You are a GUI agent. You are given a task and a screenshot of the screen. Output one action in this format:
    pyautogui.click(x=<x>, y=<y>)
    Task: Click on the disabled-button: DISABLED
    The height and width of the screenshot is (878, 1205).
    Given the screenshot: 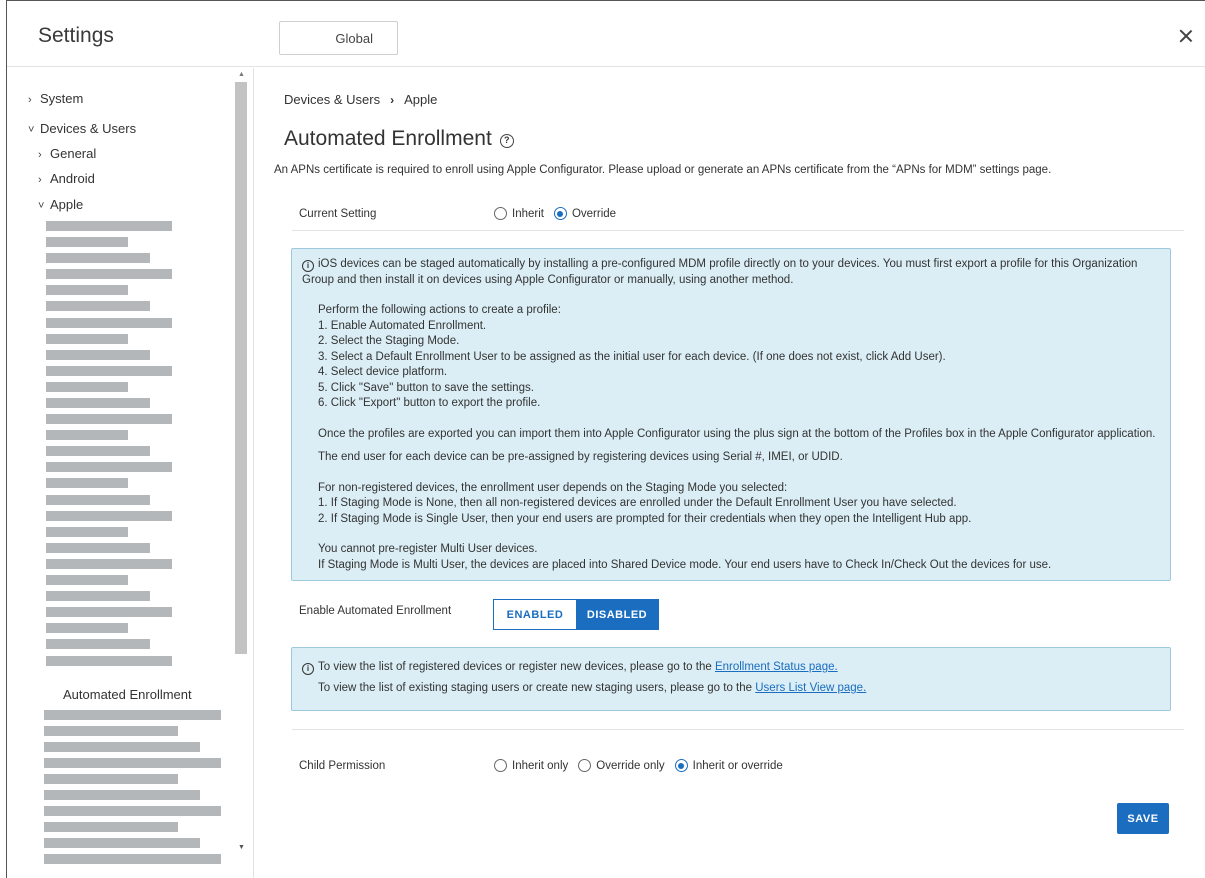 What is the action you would take?
    pyautogui.click(x=617, y=614)
    